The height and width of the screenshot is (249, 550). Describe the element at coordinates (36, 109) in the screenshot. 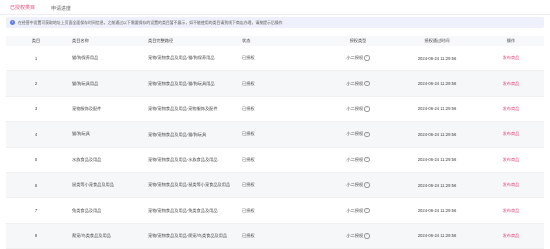

I see `row-id: 3` at that location.